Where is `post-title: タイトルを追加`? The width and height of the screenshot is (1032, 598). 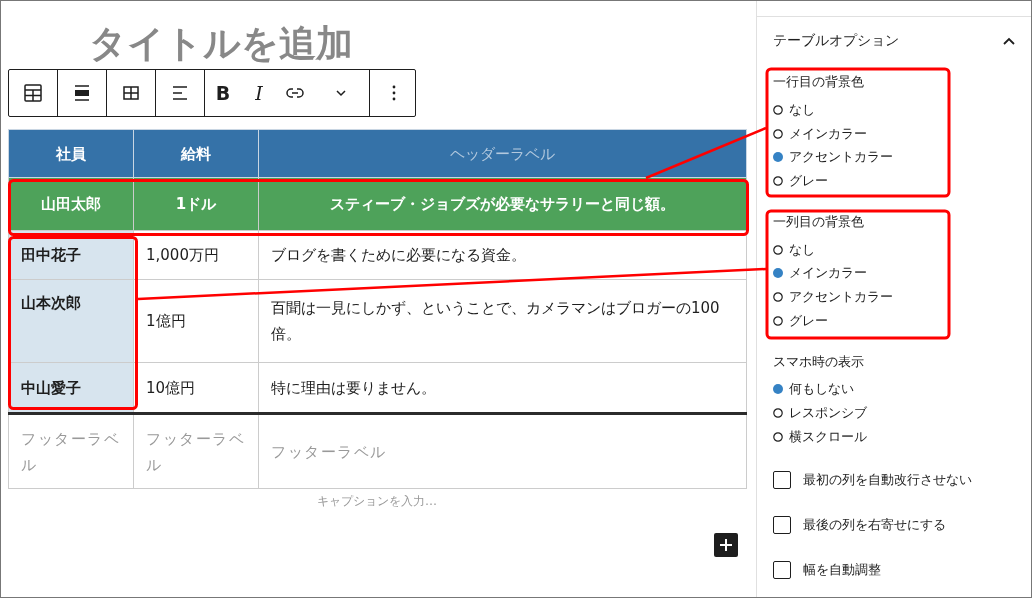
post-title: タイトルを追加 is located at coordinates (378, 35).